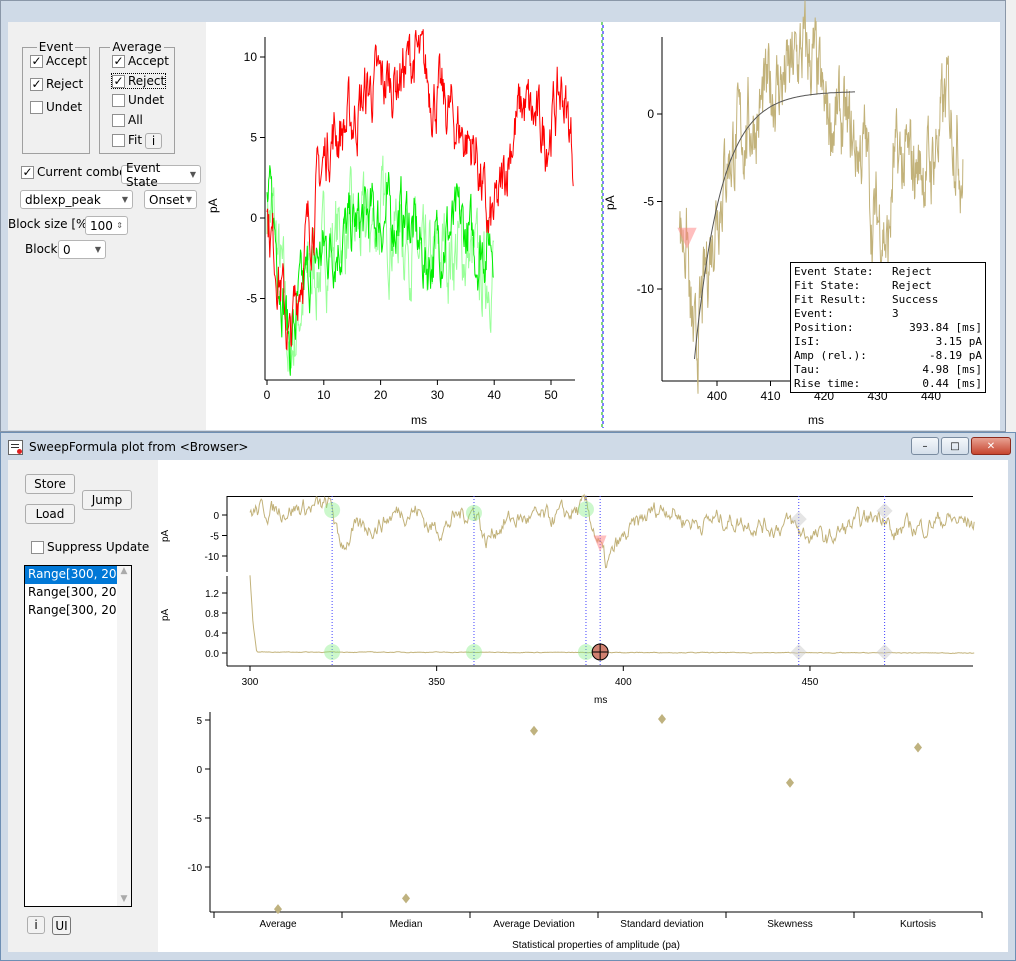 The image size is (1016, 961). Describe the element at coordinates (814, 313) in the screenshot. I see `info-key: Event:` at that location.